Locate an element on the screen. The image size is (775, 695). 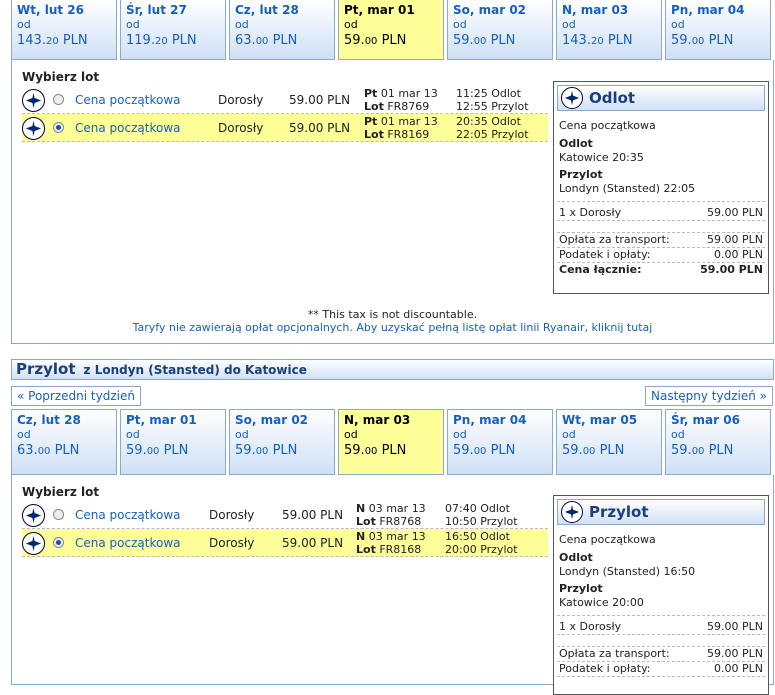
summary-title: Odlot is located at coordinates (612, 98).